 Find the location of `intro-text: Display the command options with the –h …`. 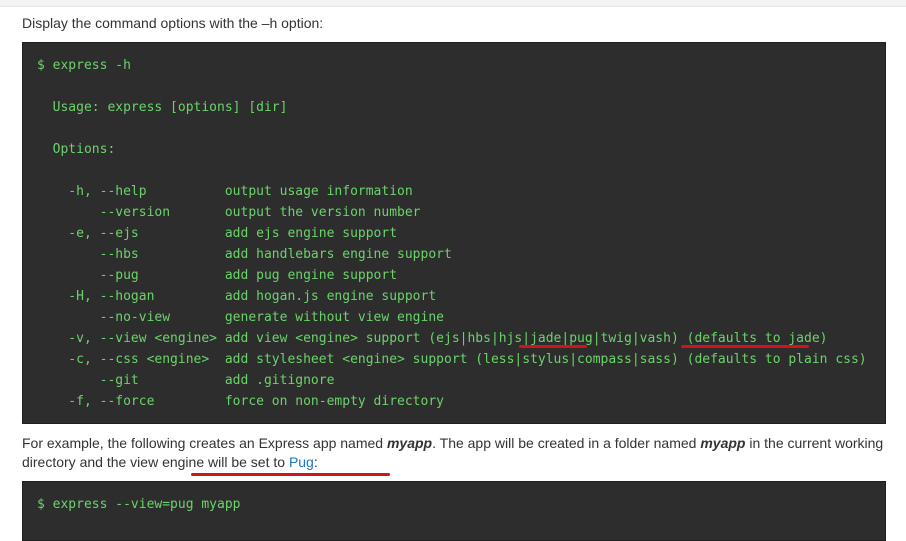

intro-text: Display the command options with the –h … is located at coordinates (173, 23).